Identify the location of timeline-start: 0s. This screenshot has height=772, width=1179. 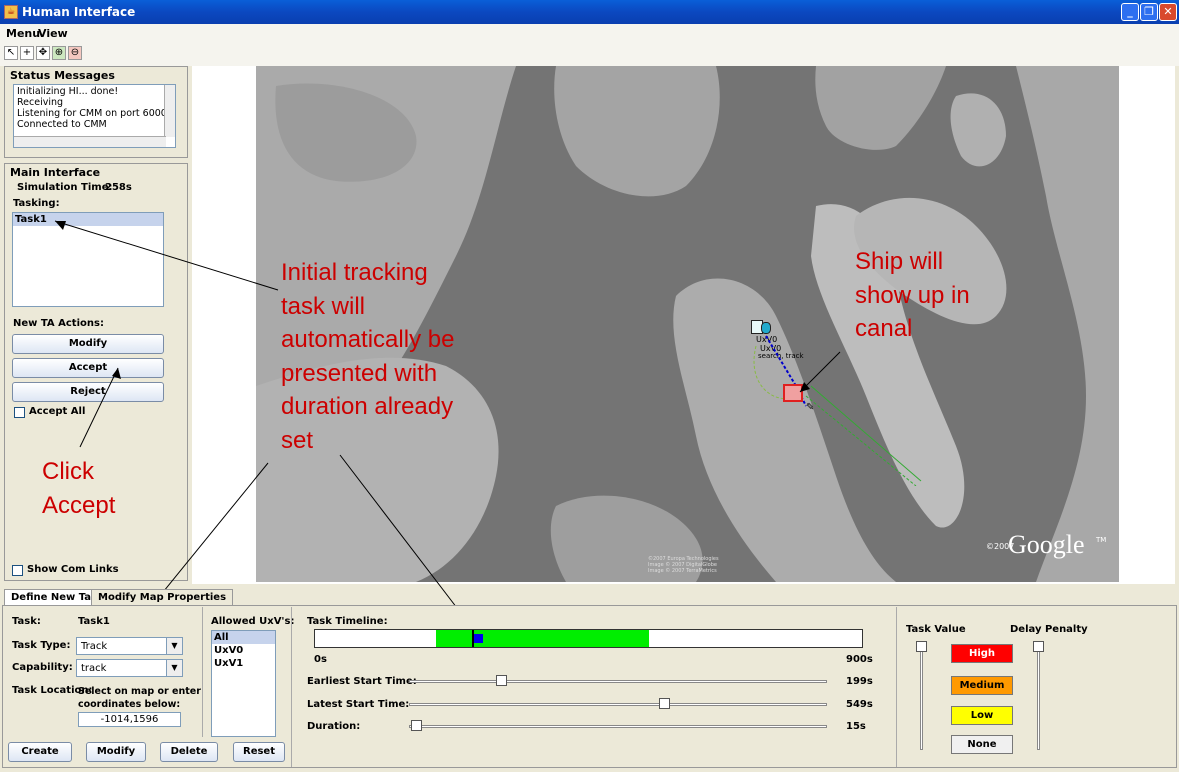
(320, 659).